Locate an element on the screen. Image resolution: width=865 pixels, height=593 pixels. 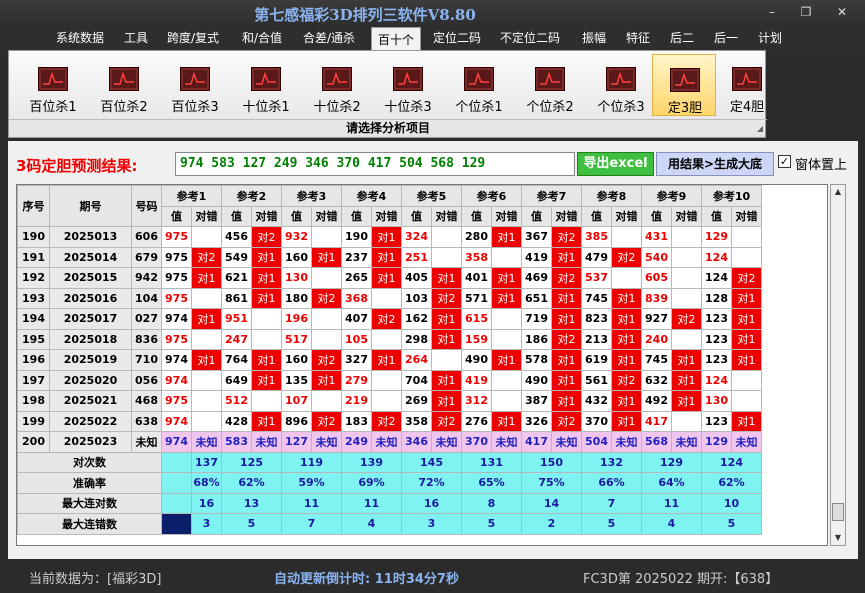
scroll-up-icon: ▲ is located at coordinates (838, 192).